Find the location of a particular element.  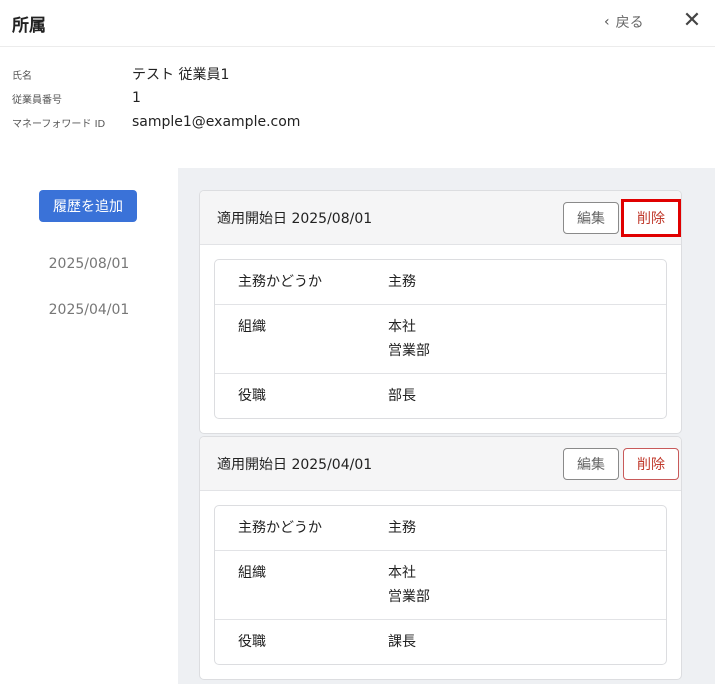

info-row-employee-number: 従業員番号 1 is located at coordinates (156, 98).